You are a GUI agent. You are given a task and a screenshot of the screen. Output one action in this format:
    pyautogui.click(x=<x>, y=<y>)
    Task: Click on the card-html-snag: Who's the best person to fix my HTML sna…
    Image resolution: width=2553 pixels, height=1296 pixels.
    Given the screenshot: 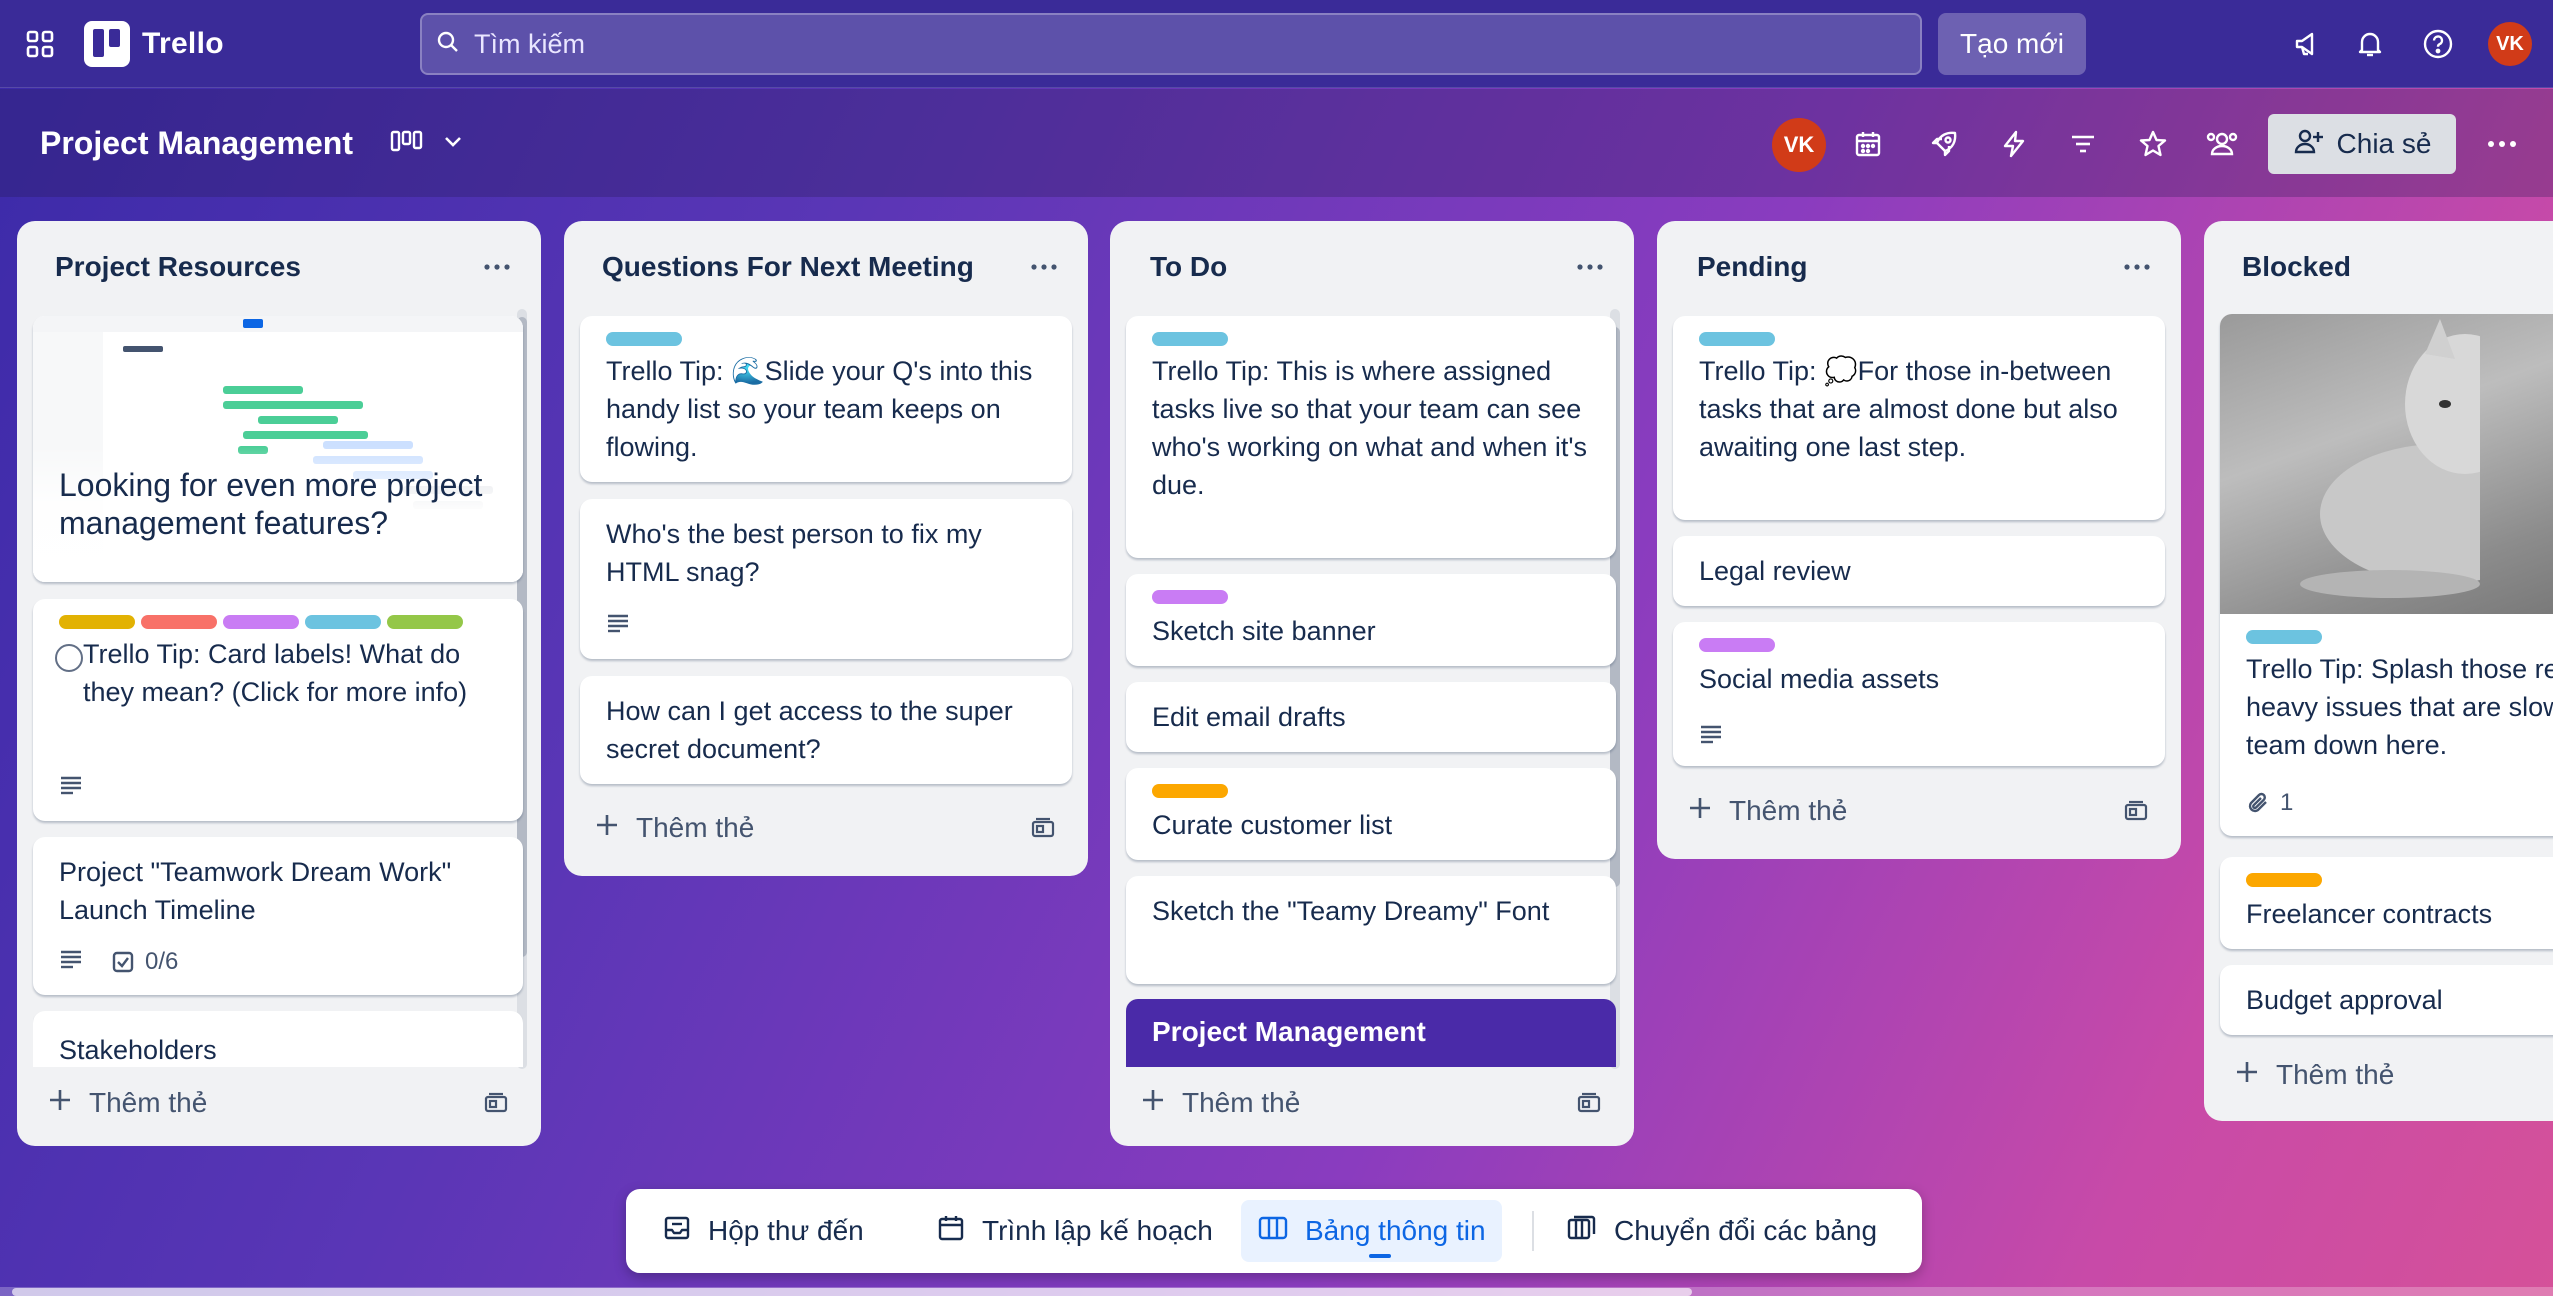 What is the action you would take?
    pyautogui.click(x=826, y=579)
    